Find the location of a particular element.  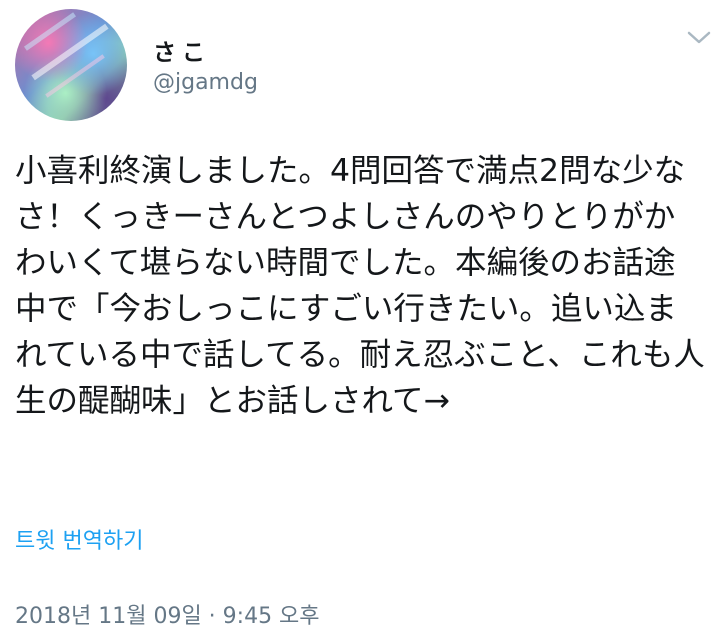

display-name: さこ is located at coordinates (182, 50).